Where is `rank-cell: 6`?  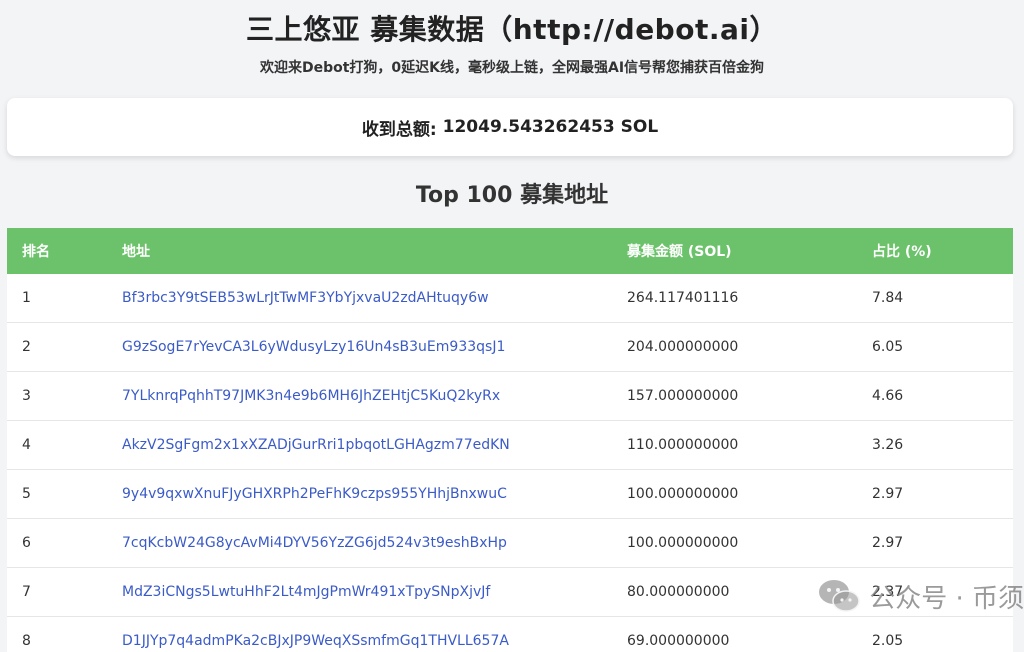
rank-cell: 6 is located at coordinates (26, 543).